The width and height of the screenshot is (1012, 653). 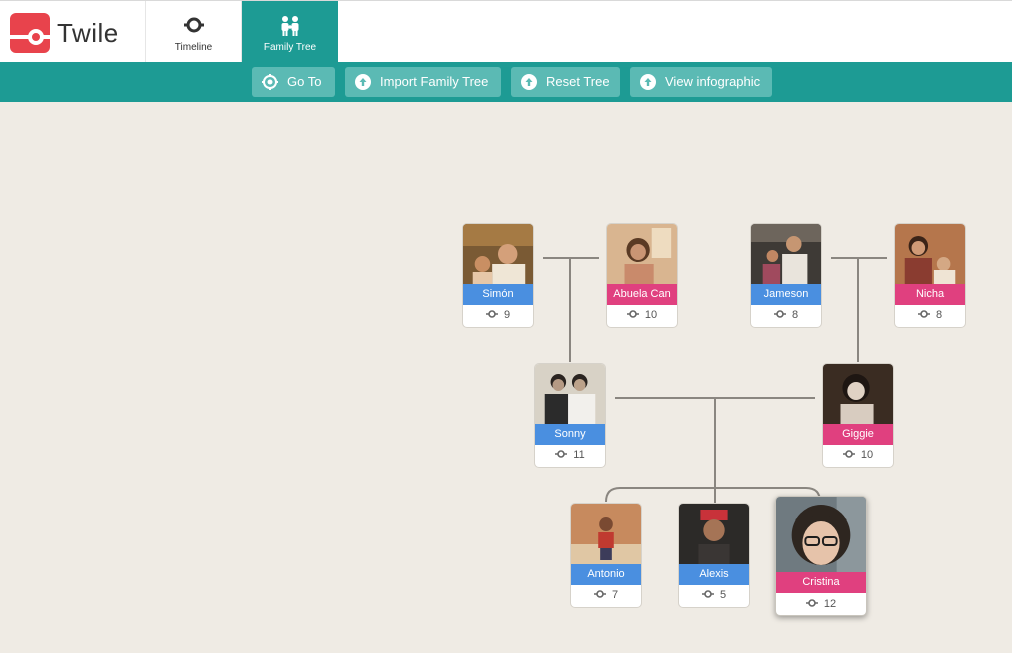 What do you see at coordinates (713, 81) in the screenshot?
I see `infographic-label: View infographic` at bounding box center [713, 81].